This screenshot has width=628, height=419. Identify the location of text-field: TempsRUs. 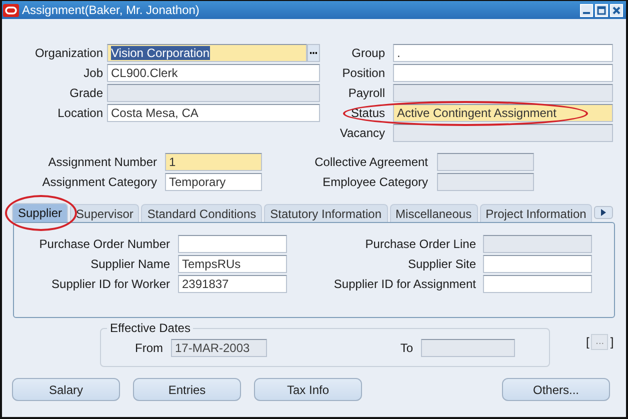
(232, 264).